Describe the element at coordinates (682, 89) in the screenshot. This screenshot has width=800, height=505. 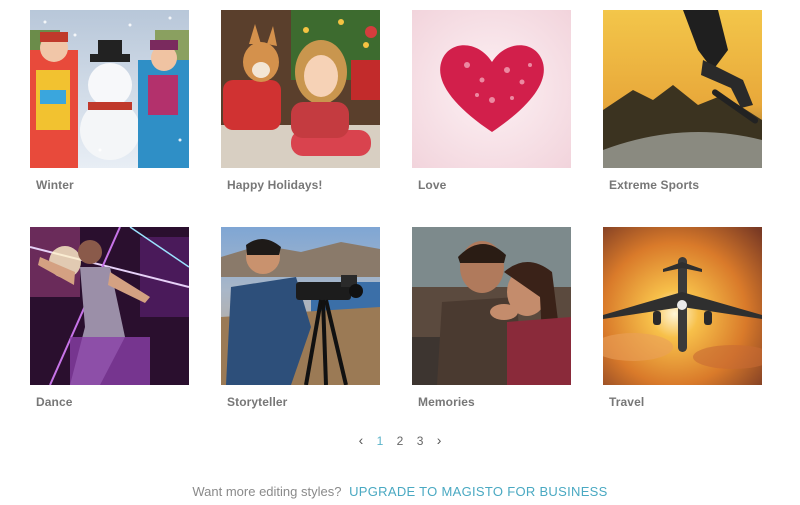
I see `skater-thumbnail` at that location.